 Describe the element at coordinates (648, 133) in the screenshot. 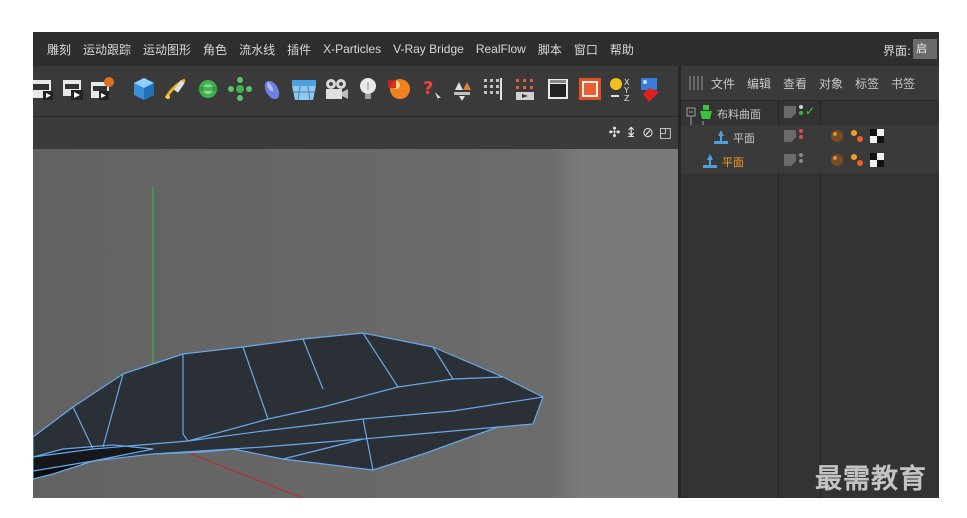

I see `rotate-view-icon: ⊘` at that location.